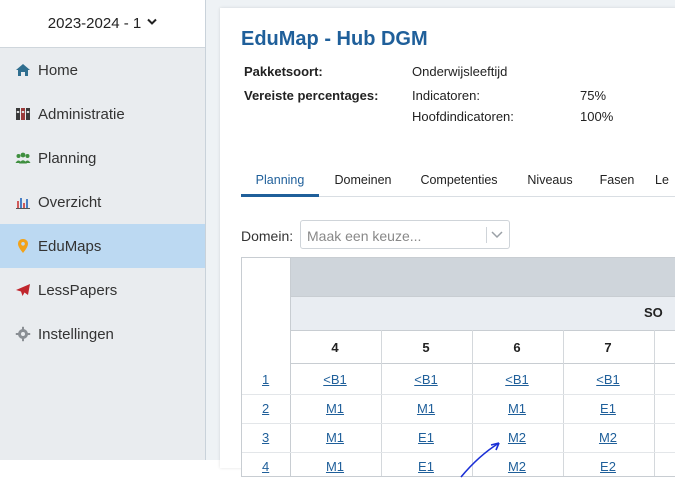 The width and height of the screenshot is (675, 479). What do you see at coordinates (426, 347) in the screenshot?
I see `column-header: 5` at bounding box center [426, 347].